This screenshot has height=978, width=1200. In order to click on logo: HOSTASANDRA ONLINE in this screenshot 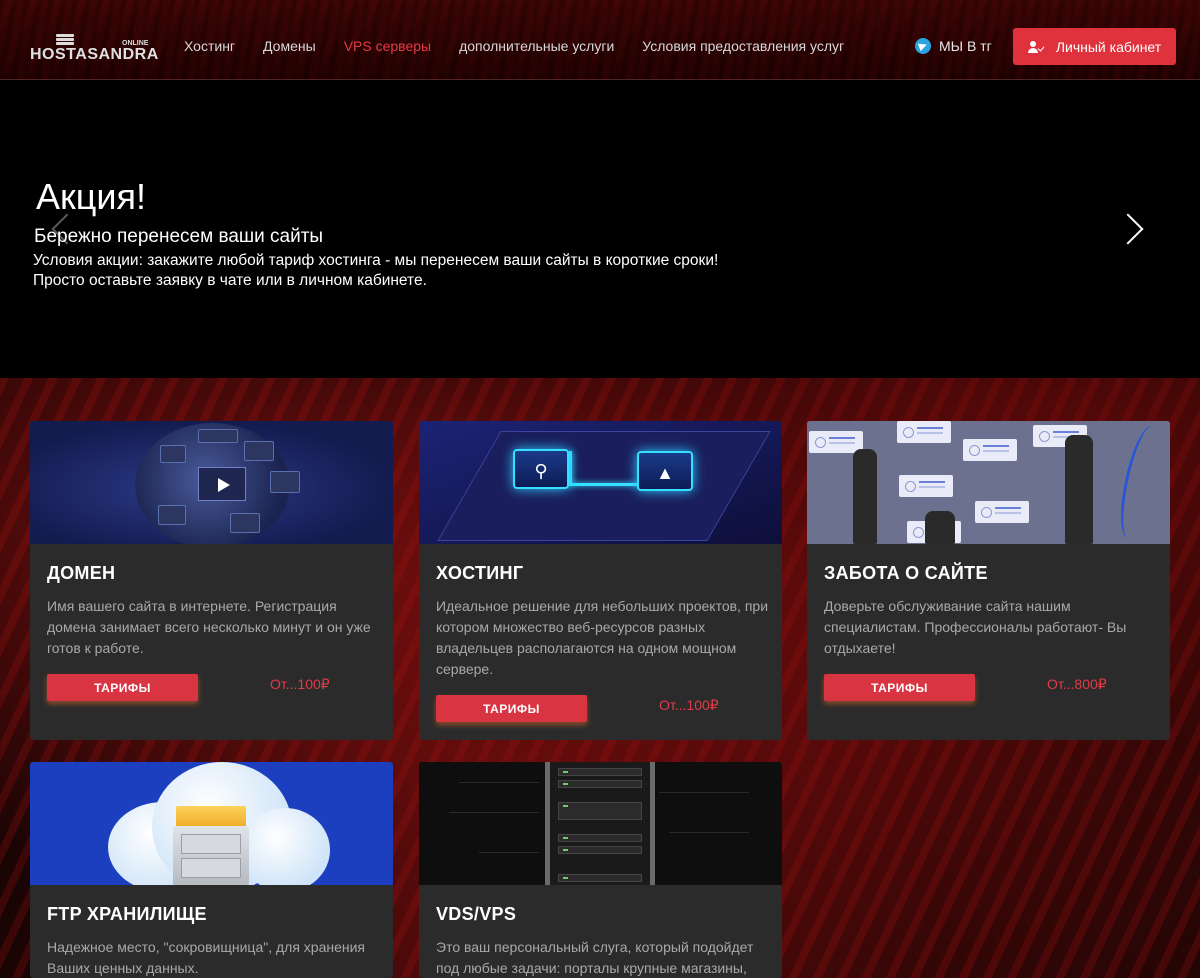, I will do `click(94, 49)`.